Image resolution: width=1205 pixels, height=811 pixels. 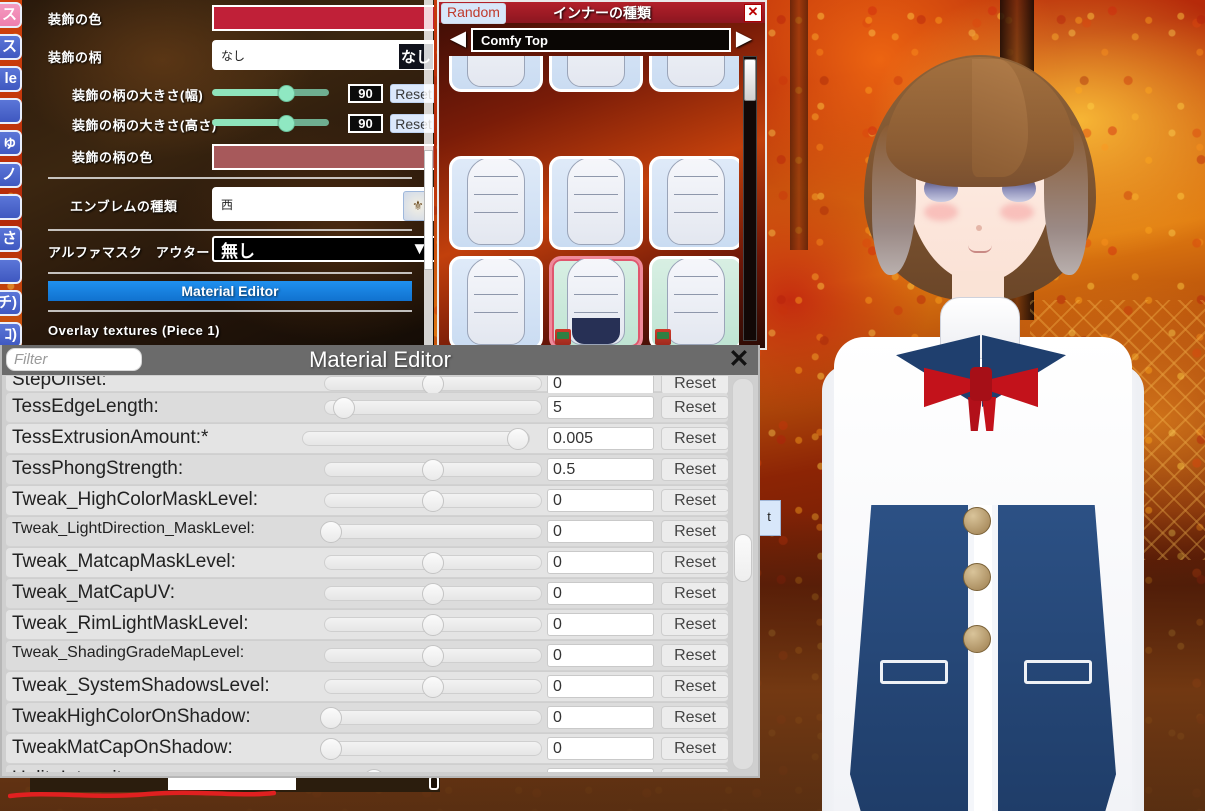 What do you see at coordinates (367, 470) in the screenshot?
I see `material-property-row: TessPhongStrength: 0.5 Reset` at bounding box center [367, 470].